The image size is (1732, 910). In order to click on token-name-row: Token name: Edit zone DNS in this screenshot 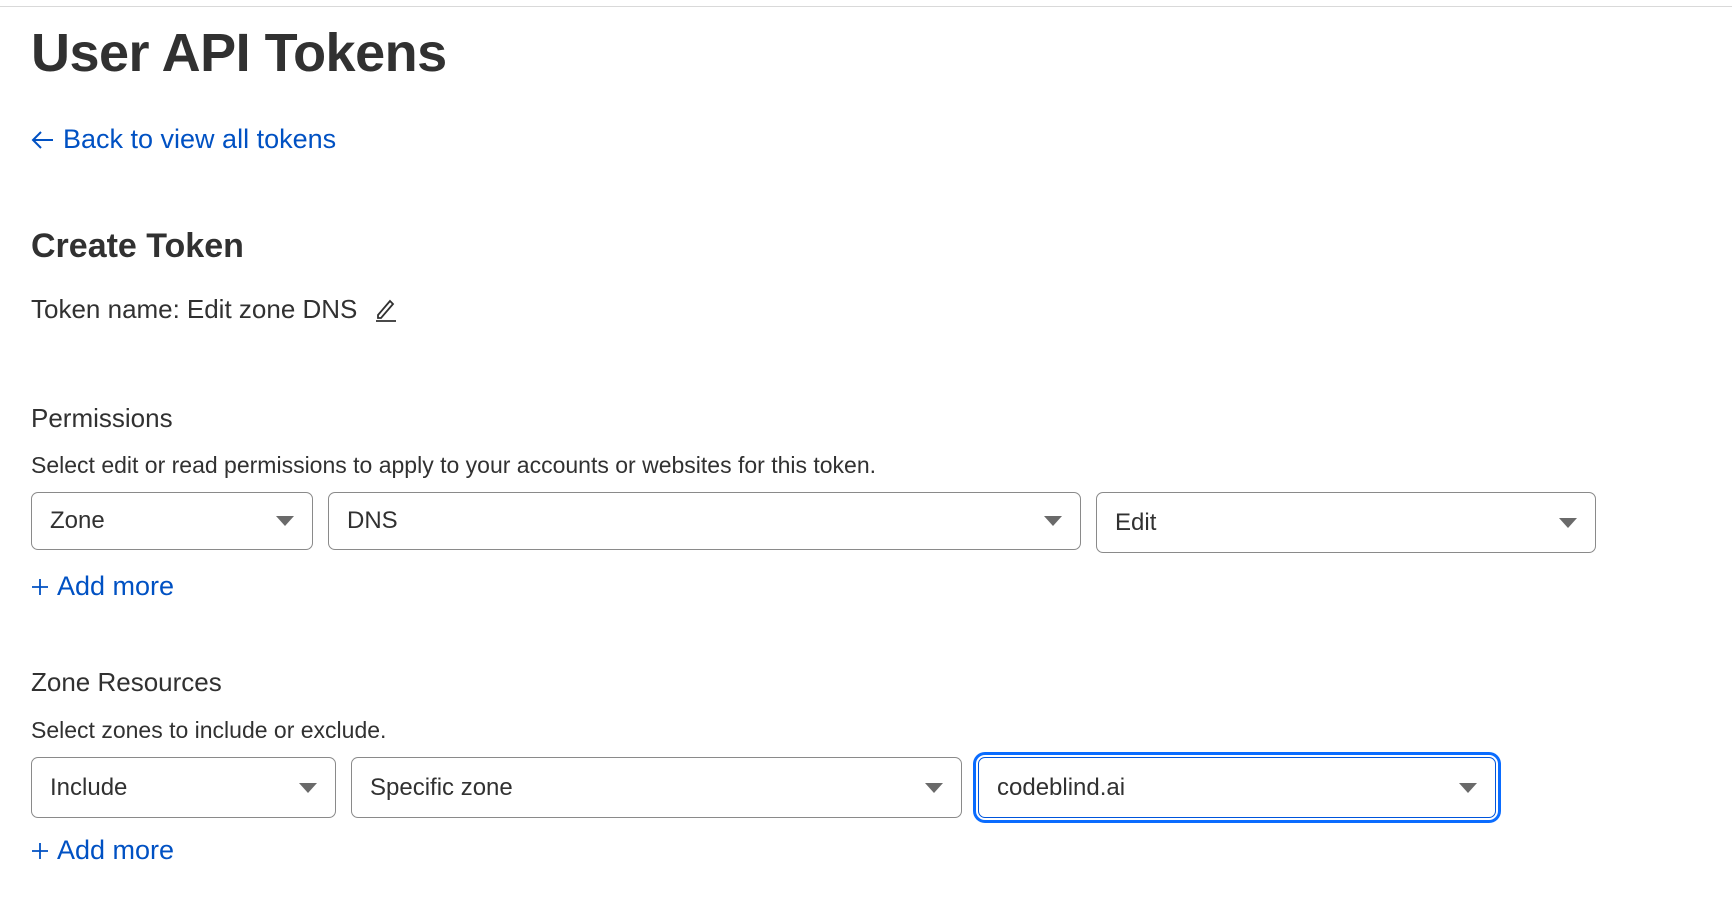, I will do `click(214, 309)`.